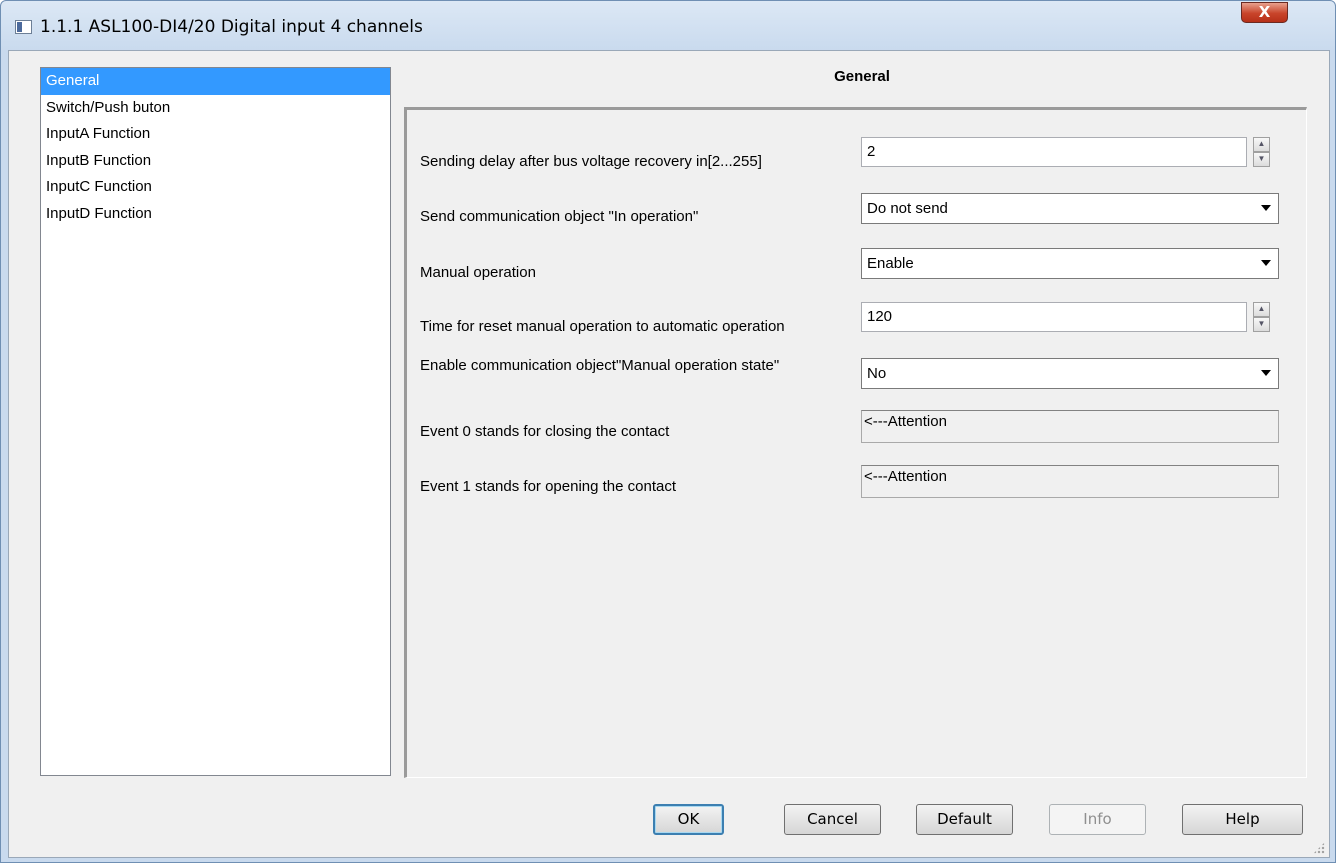 Image resolution: width=1336 pixels, height=863 pixels. I want to click on nav-item-inputc-function: InputC Function, so click(215, 187).